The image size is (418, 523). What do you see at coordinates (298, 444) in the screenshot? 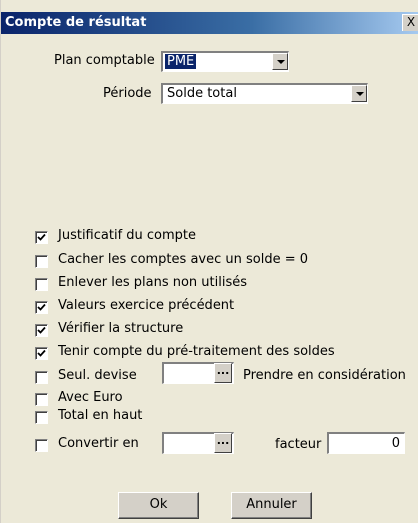
I see `facteur-label: facteur` at bounding box center [298, 444].